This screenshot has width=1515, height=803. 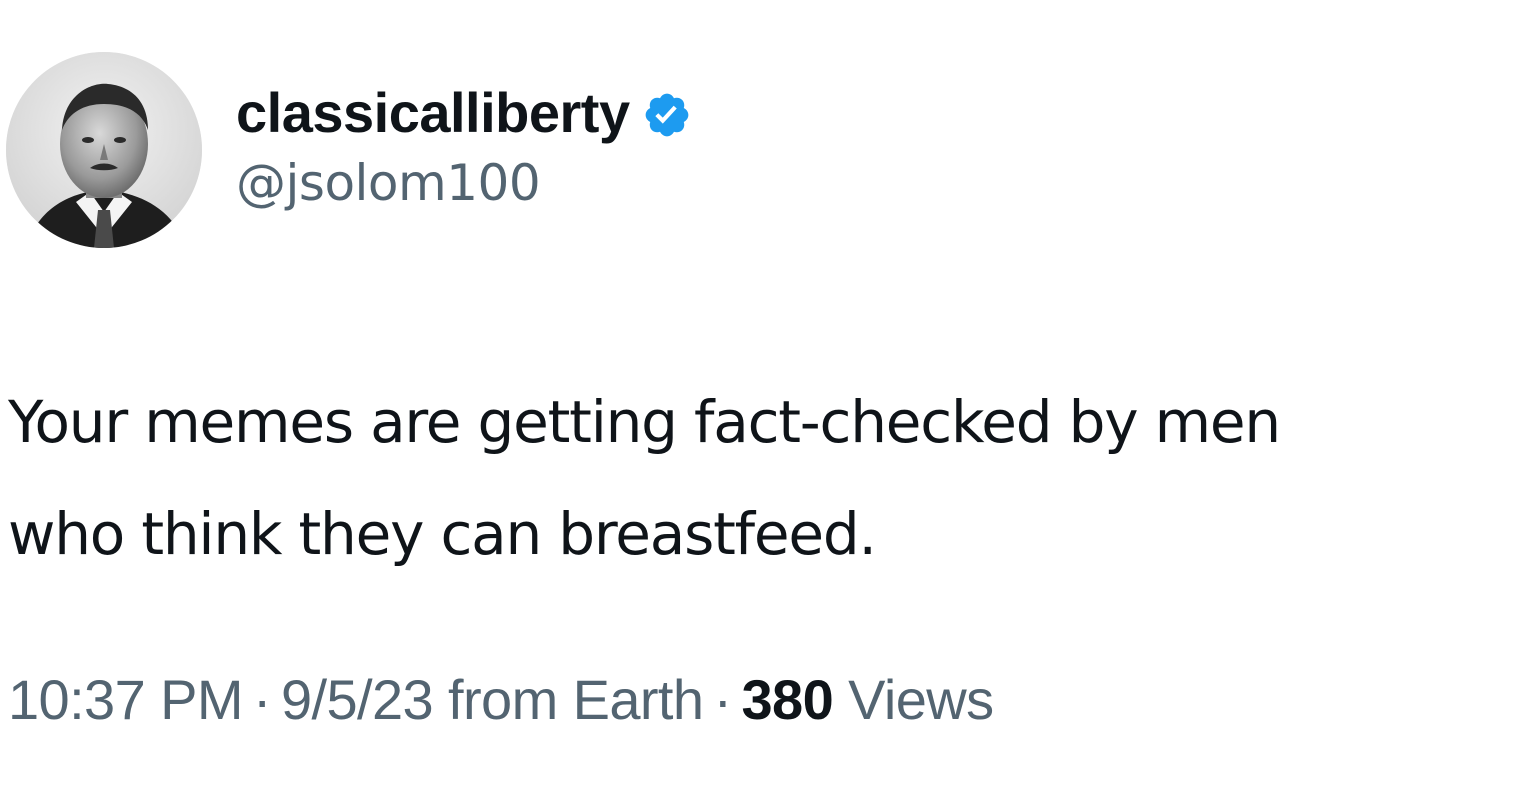 What do you see at coordinates (788, 699) in the screenshot?
I see `views-count: 380` at bounding box center [788, 699].